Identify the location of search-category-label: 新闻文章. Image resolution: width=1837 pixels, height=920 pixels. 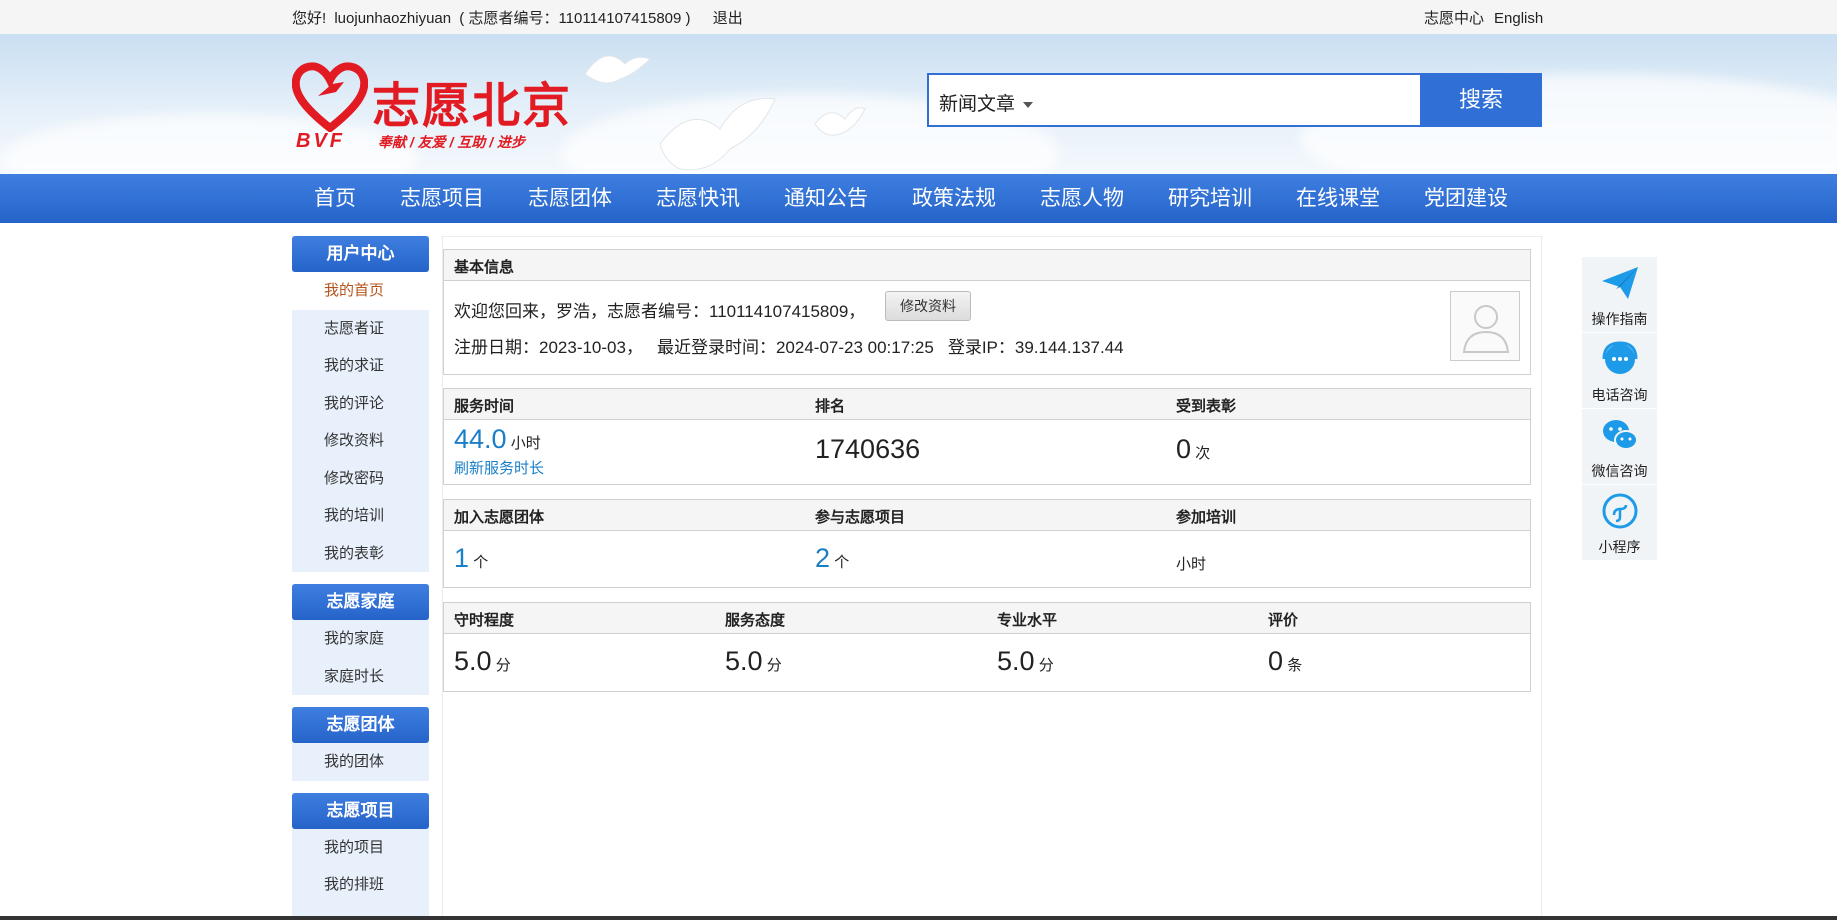
(977, 104).